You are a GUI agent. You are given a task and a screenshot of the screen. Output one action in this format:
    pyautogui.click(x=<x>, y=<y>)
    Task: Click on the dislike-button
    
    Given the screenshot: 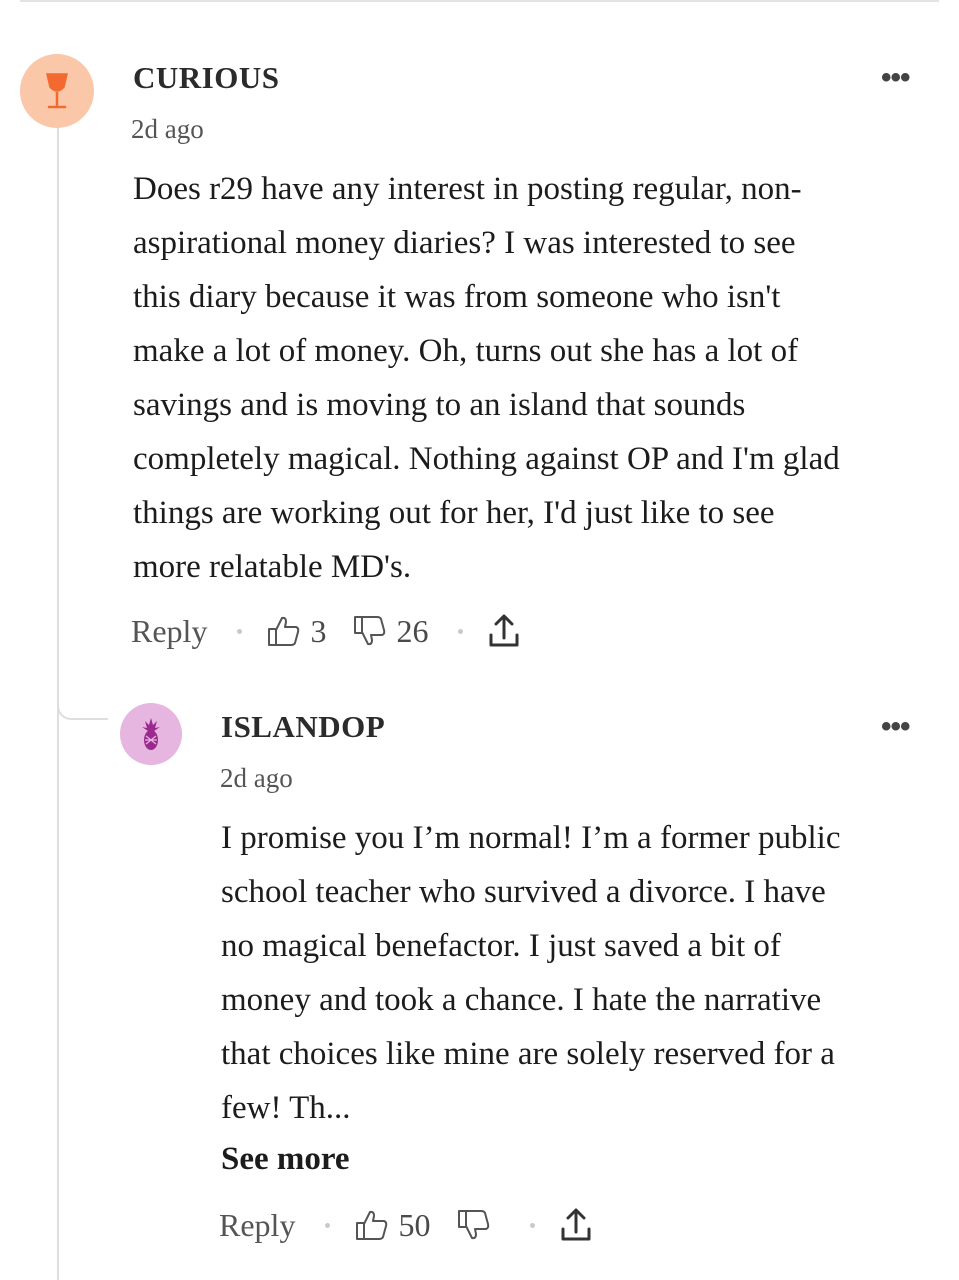 What is the action you would take?
    pyautogui.click(x=478, y=1225)
    